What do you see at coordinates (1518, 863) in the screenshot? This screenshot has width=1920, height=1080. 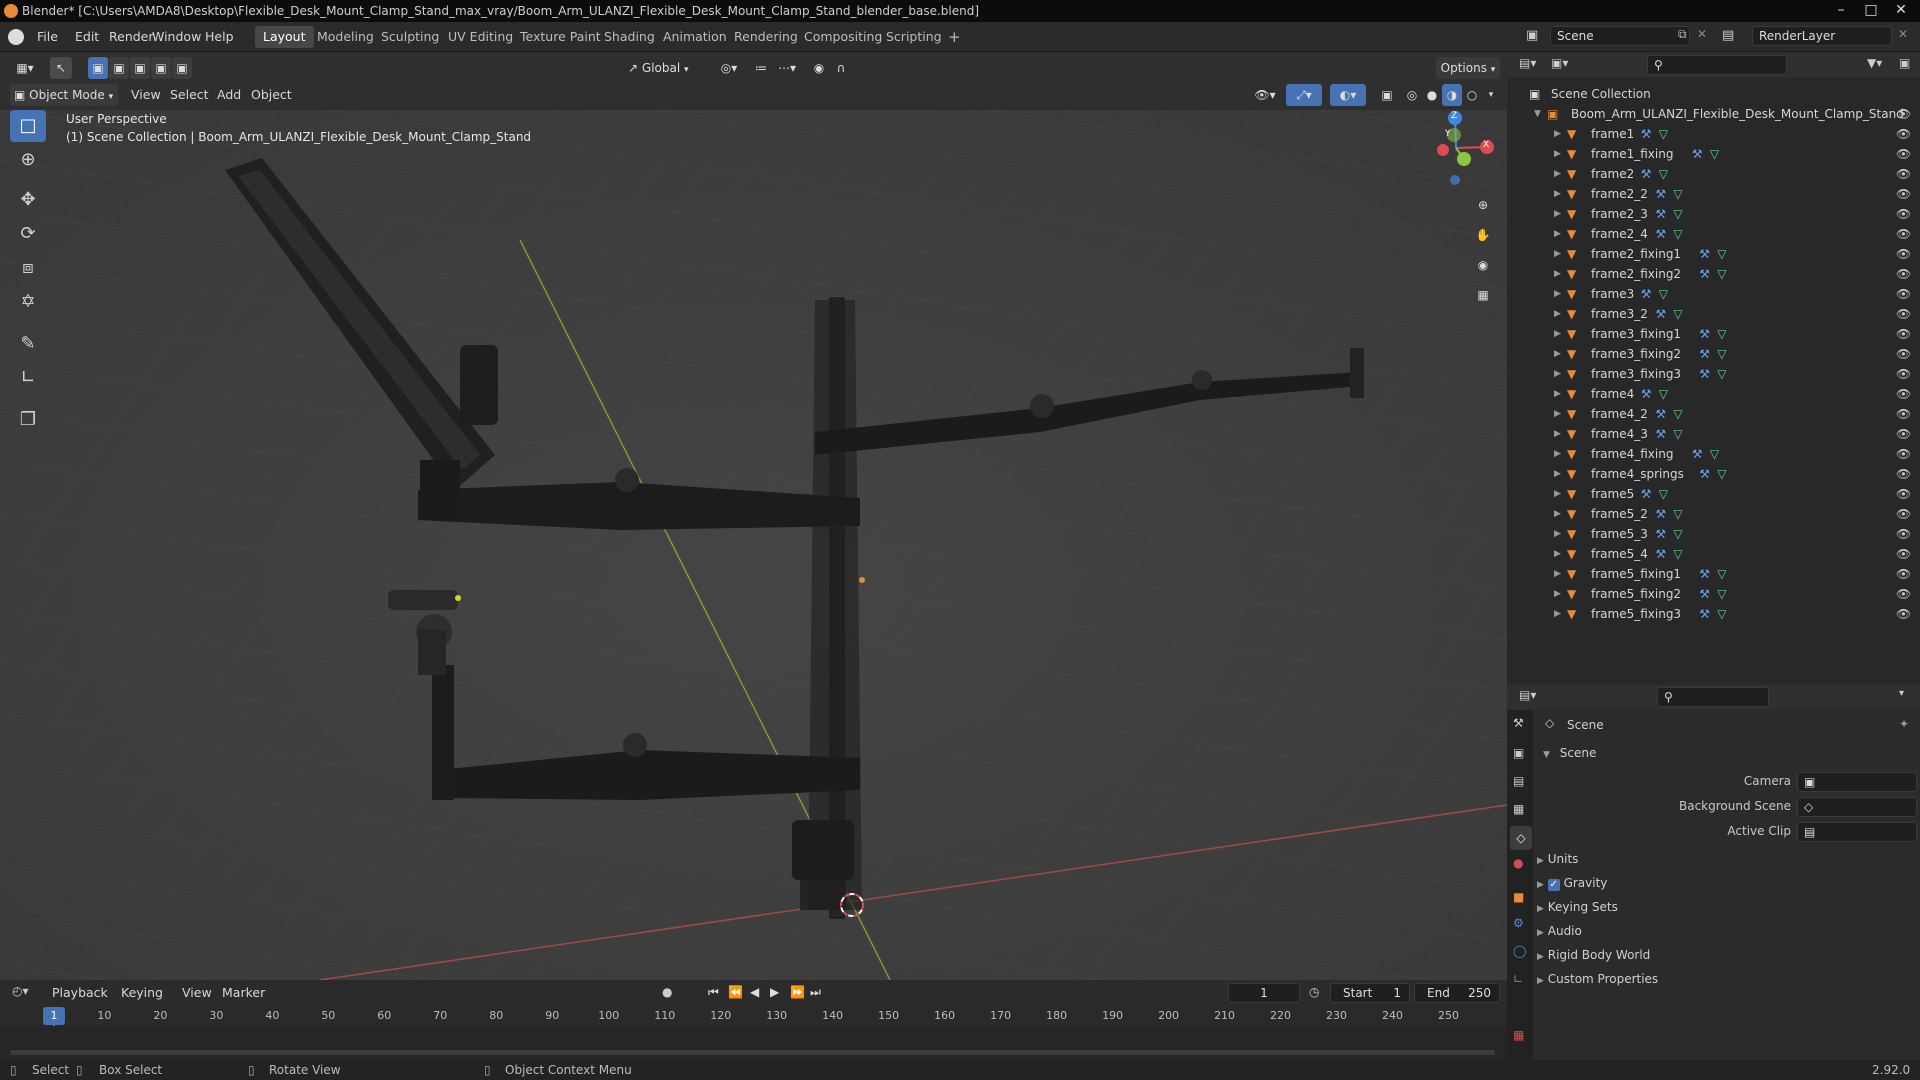 I see `world-tab-icon: ●` at bounding box center [1518, 863].